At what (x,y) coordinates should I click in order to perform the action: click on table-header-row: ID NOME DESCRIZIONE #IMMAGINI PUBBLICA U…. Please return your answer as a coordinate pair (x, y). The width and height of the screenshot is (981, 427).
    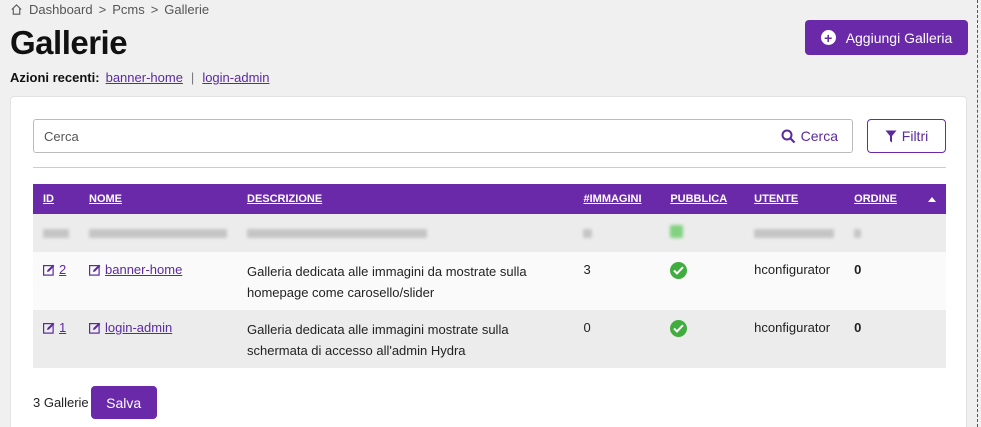
    Looking at the image, I should click on (489, 199).